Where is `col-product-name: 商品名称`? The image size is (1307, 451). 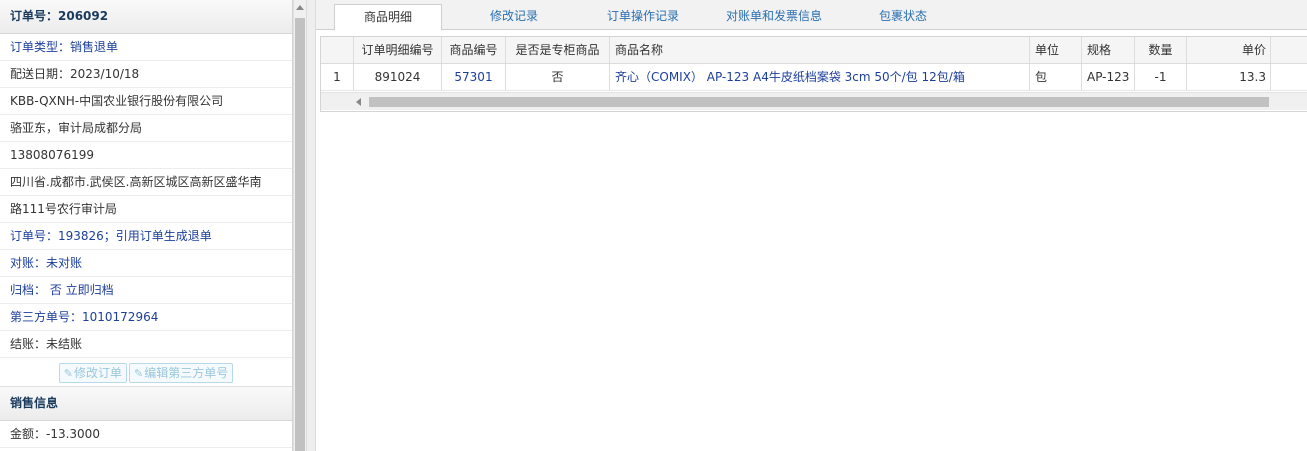
col-product-name: 商品名称 is located at coordinates (820, 50).